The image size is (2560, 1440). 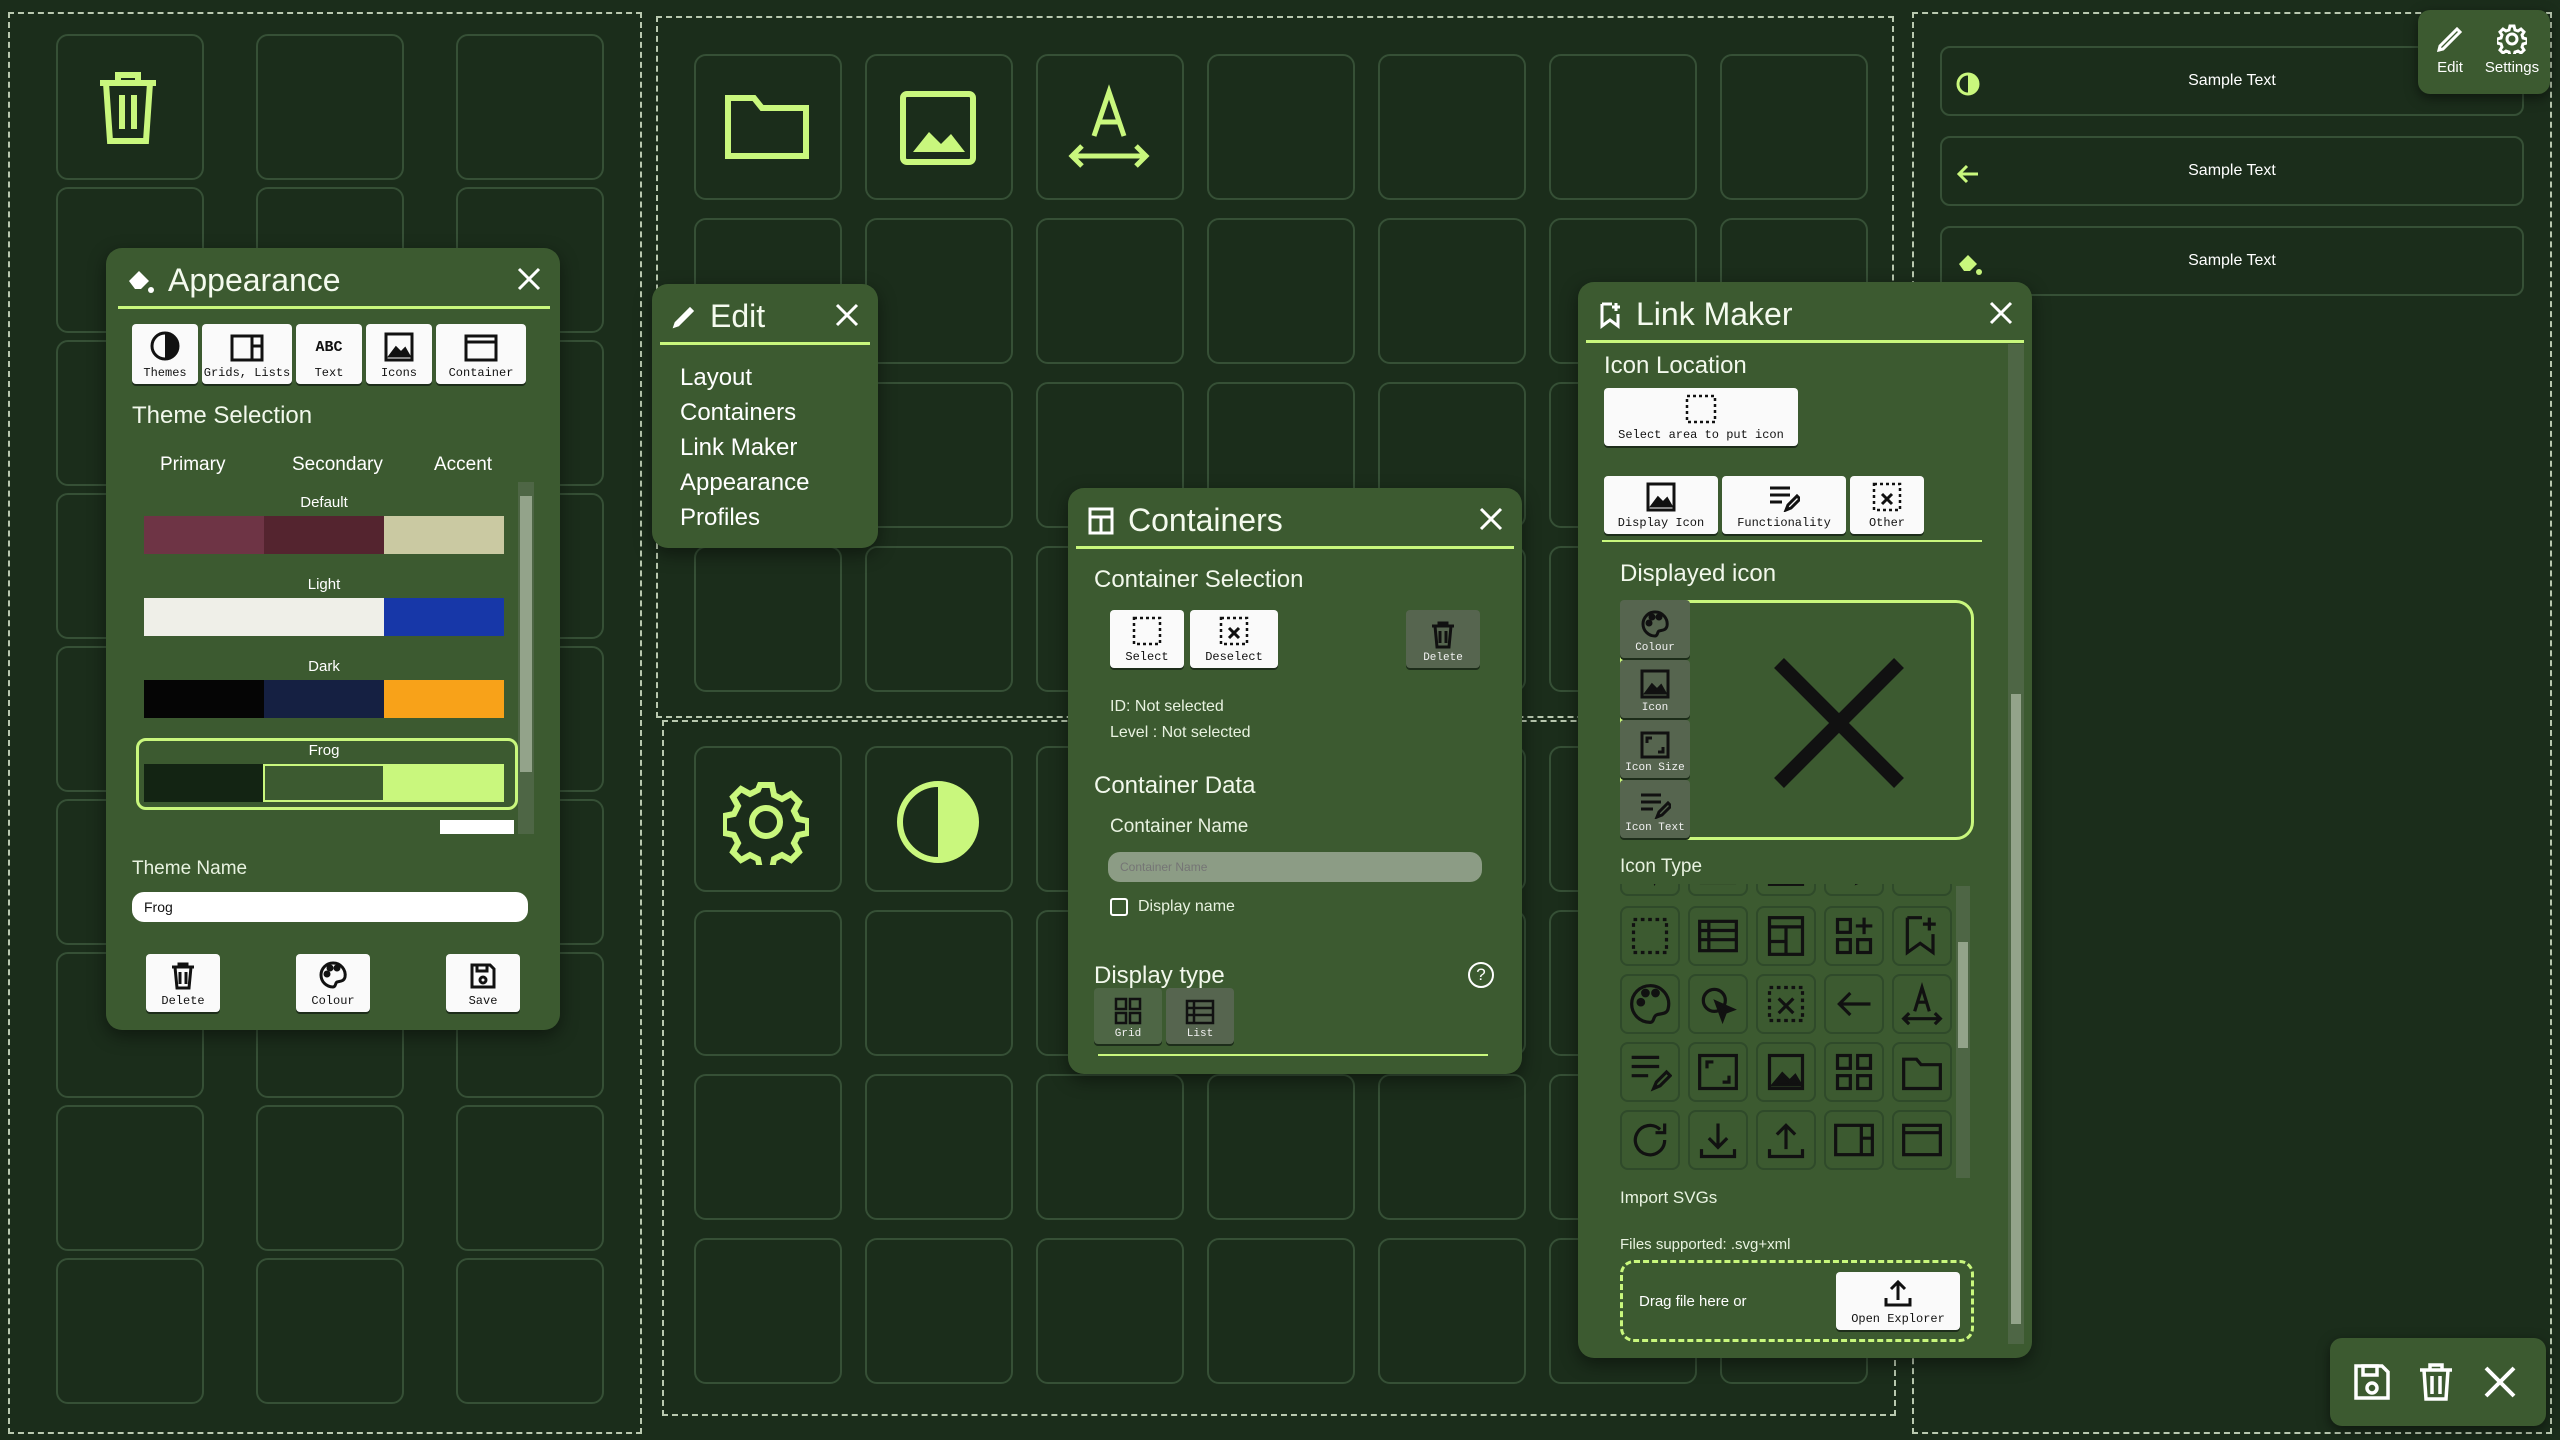 I want to click on deselect-icon-option, so click(x=1786, y=1004).